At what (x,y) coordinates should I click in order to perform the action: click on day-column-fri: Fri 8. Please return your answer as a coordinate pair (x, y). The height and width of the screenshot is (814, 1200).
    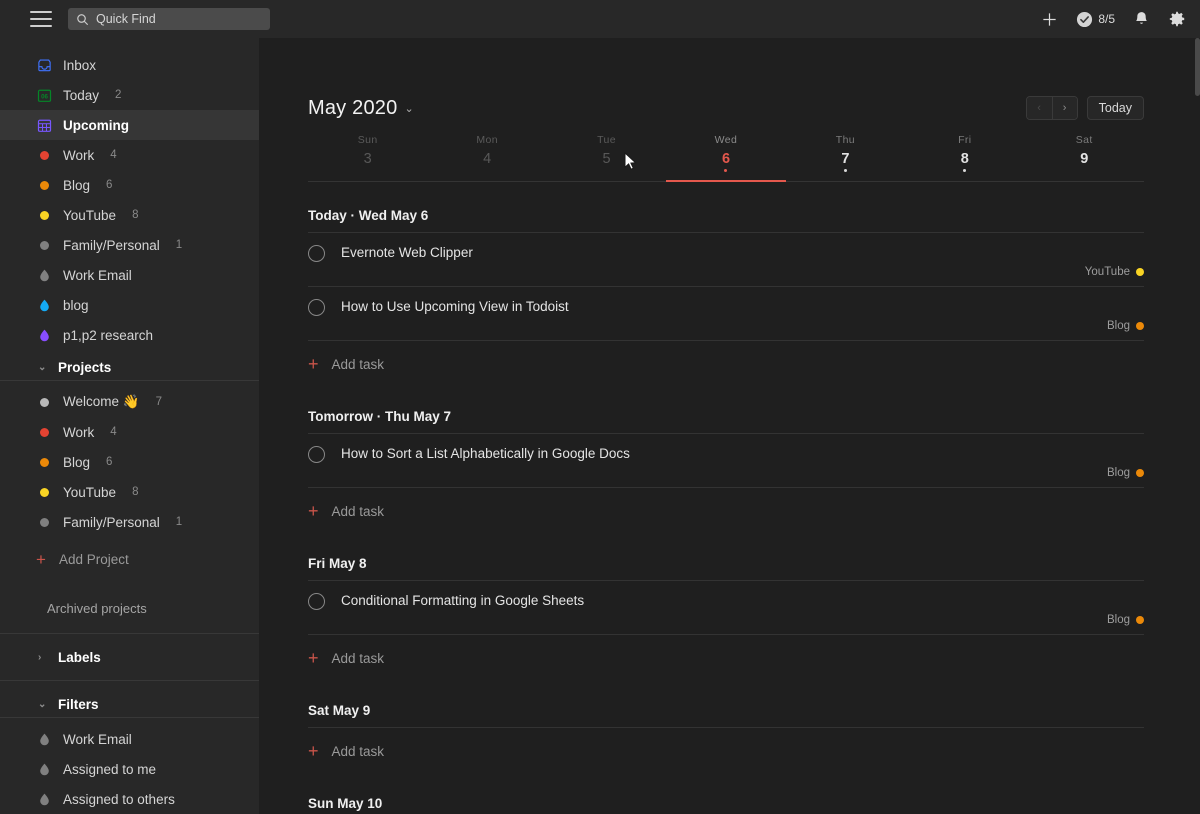
    Looking at the image, I should click on (964, 157).